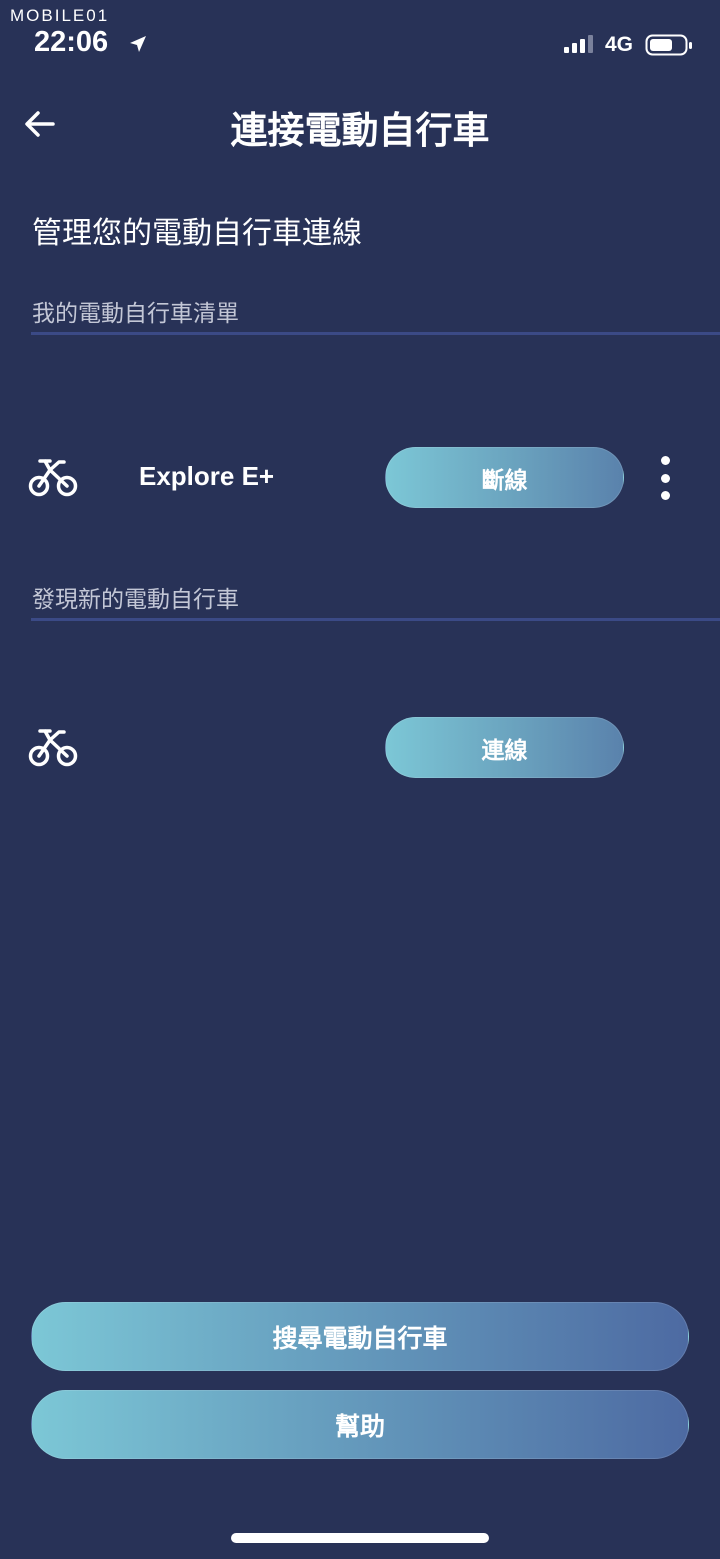 Image resolution: width=720 pixels, height=1559 pixels. What do you see at coordinates (60, 15) in the screenshot?
I see `watermark-logo: MOBILE01` at bounding box center [60, 15].